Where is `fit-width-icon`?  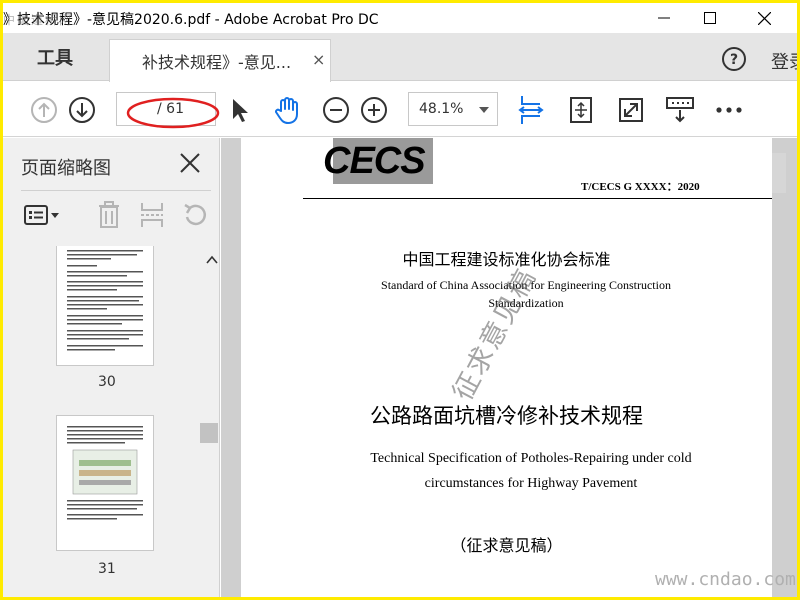
fit-width-icon is located at coordinates (531, 109).